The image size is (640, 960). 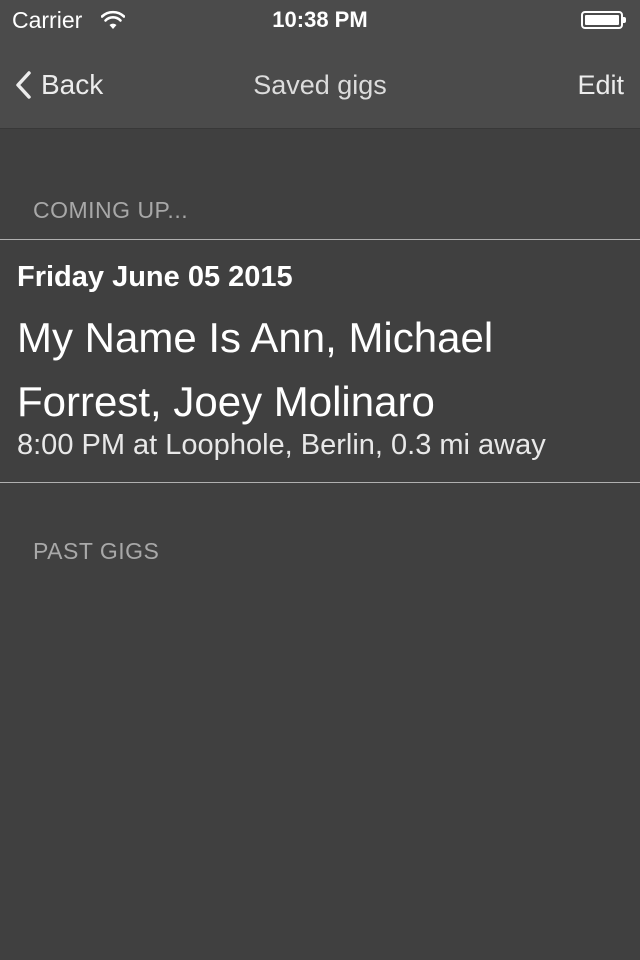 I want to click on navigation-bar: Back Saved gigs Edit, so click(x=320, y=84).